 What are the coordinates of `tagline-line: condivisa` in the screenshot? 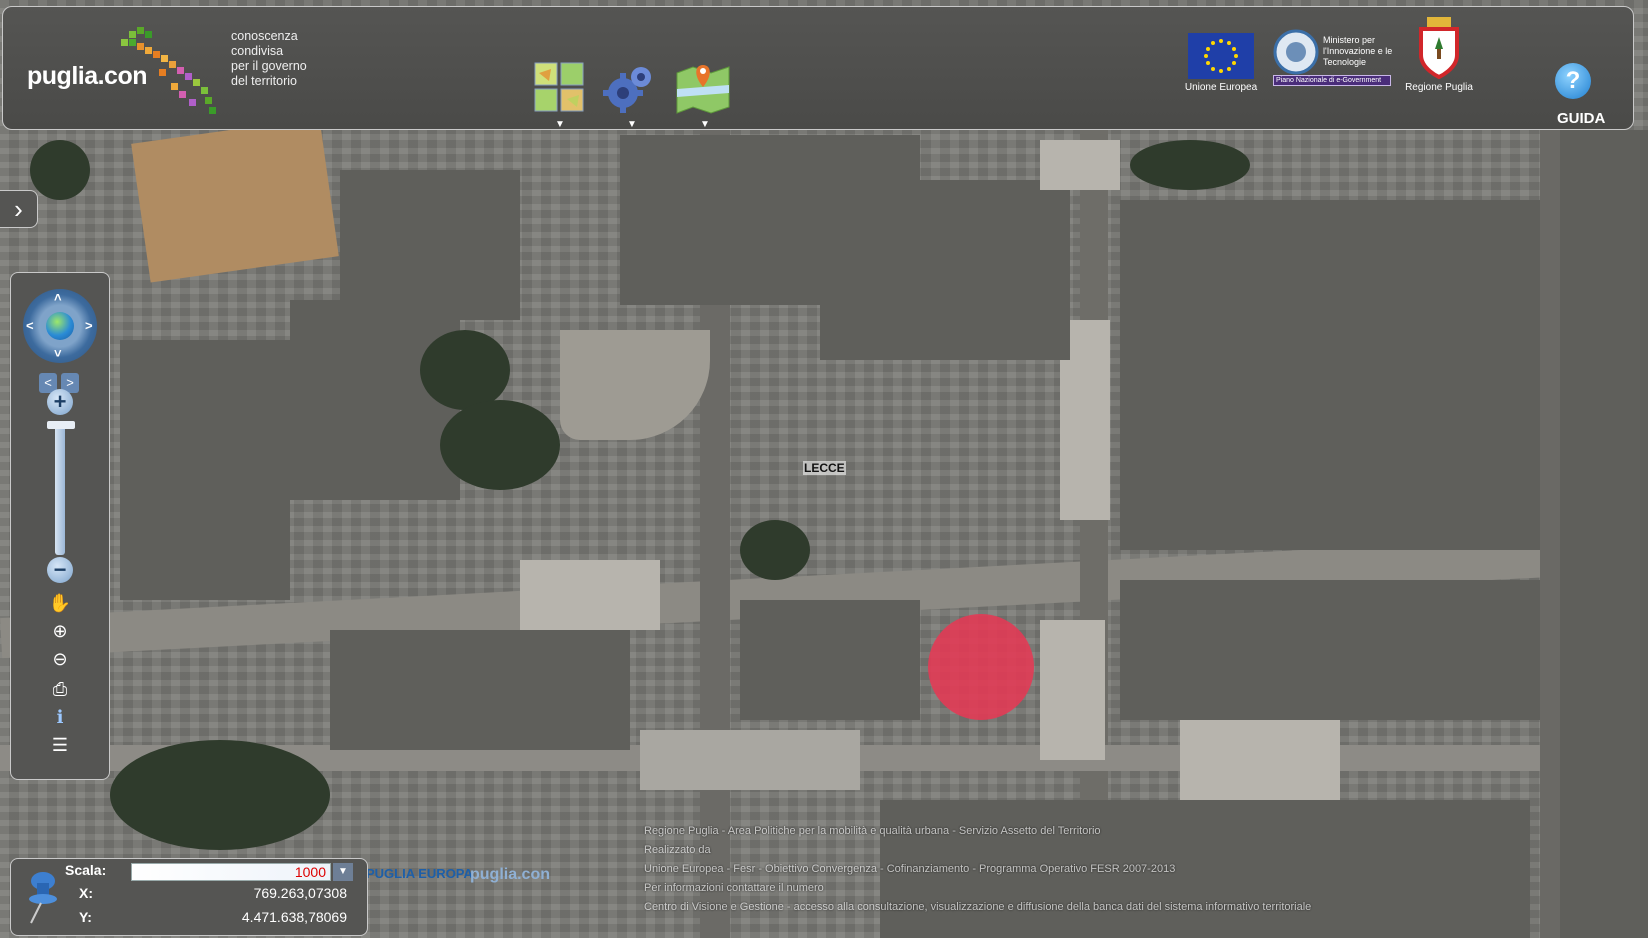 It's located at (257, 51).